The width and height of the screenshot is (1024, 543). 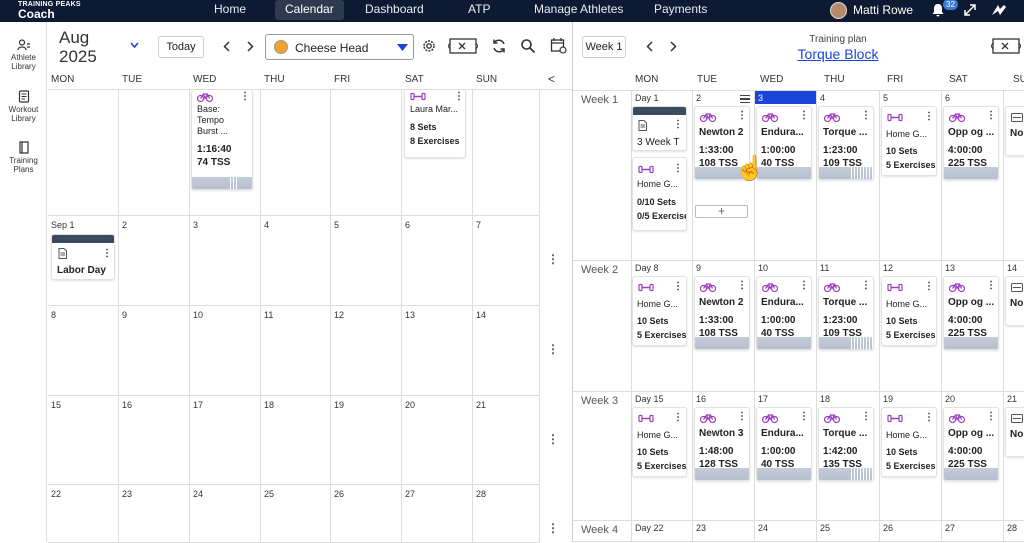 I want to click on calendar-day-cell: 21, so click(x=506, y=440).